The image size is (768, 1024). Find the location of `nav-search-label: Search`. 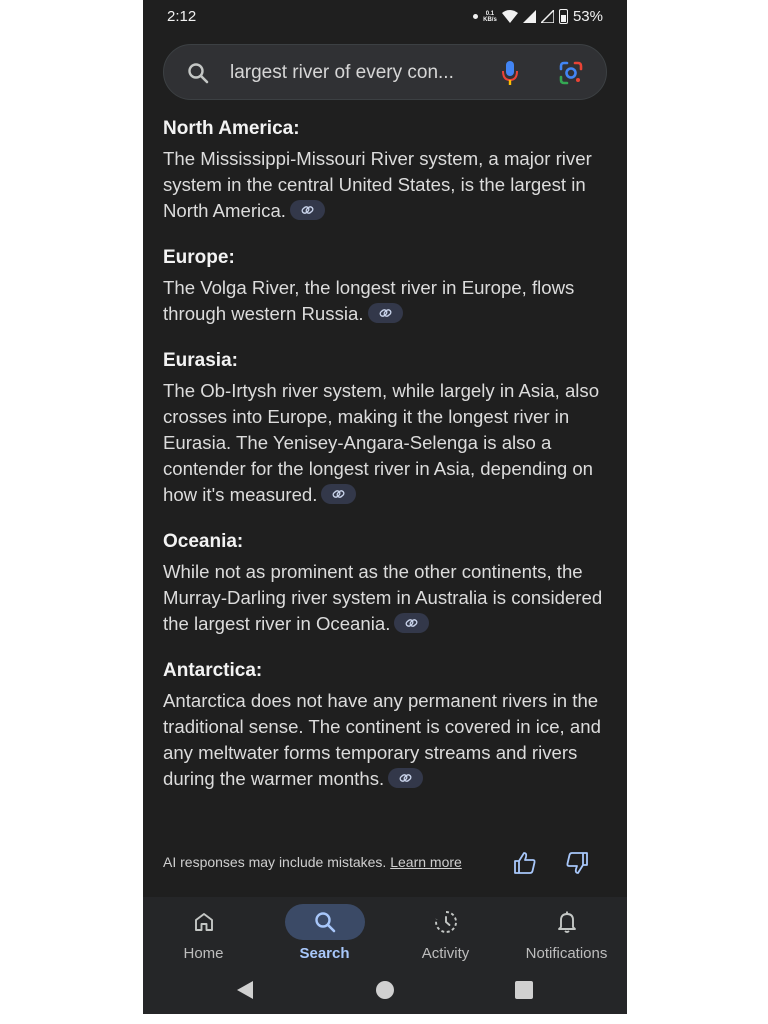

nav-search-label: Search is located at coordinates (324, 953).